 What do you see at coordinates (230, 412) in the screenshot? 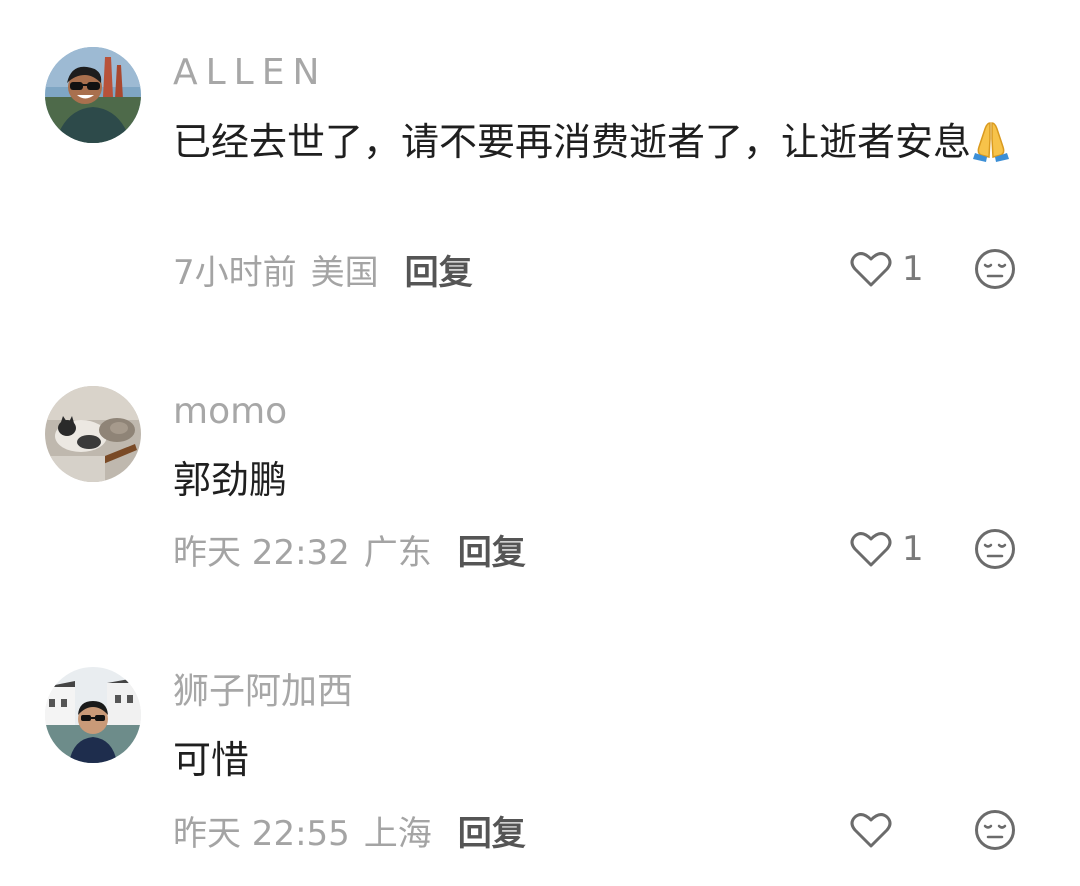
I see `username: momo` at bounding box center [230, 412].